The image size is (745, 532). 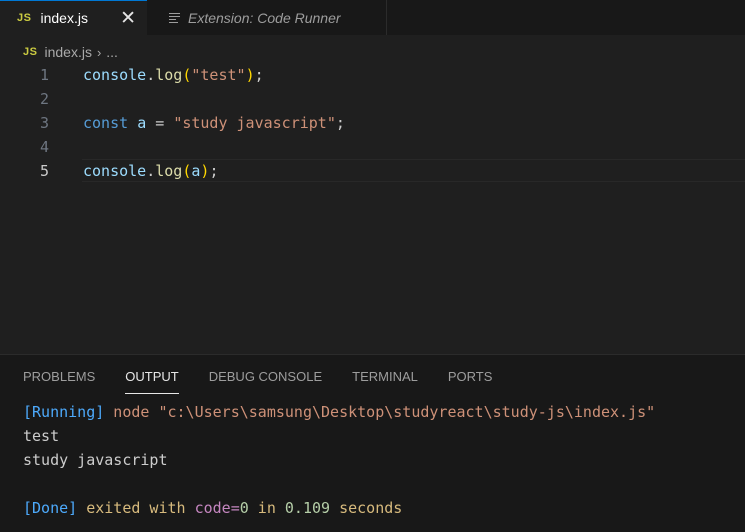 I want to click on tab-ports: PORTS, so click(x=470, y=381).